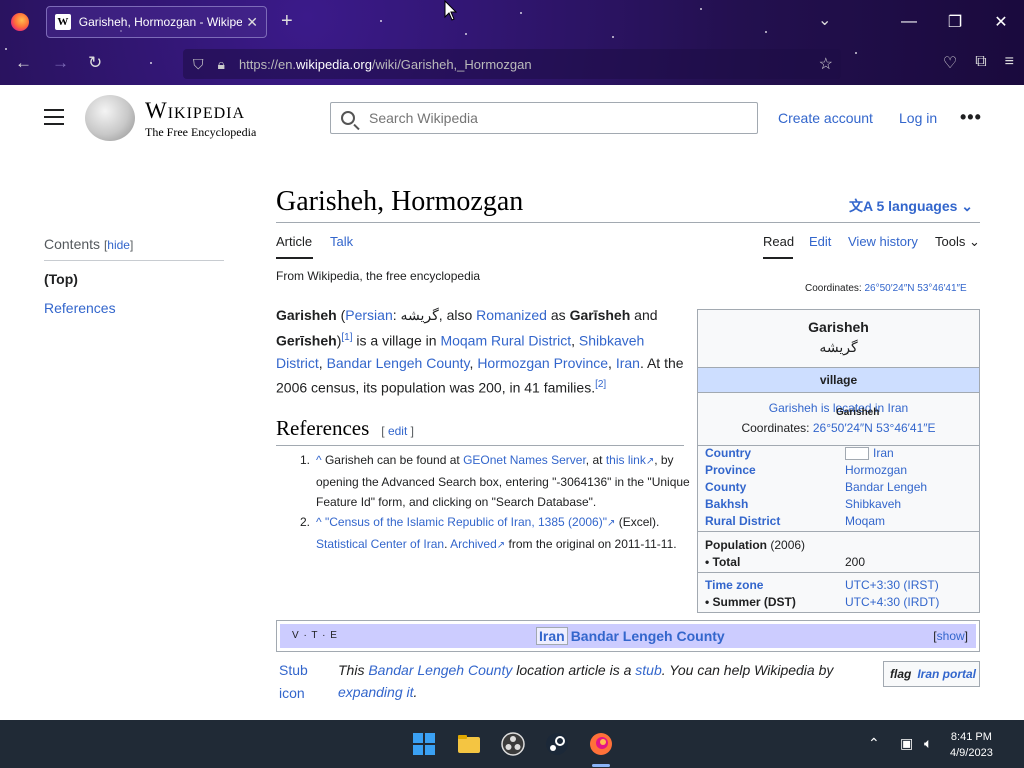 This screenshot has width=1024, height=768. What do you see at coordinates (524, 460) in the screenshot?
I see `geonet-link: GEOnet Names Server` at bounding box center [524, 460].